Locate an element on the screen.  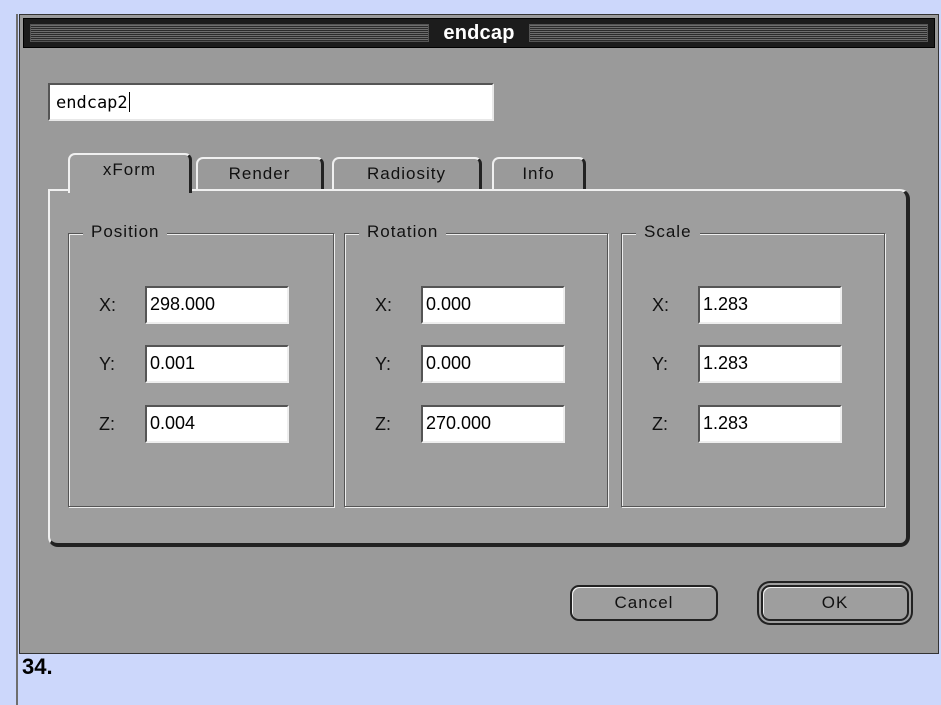
scale-x-label: X: is located at coordinates (661, 305).